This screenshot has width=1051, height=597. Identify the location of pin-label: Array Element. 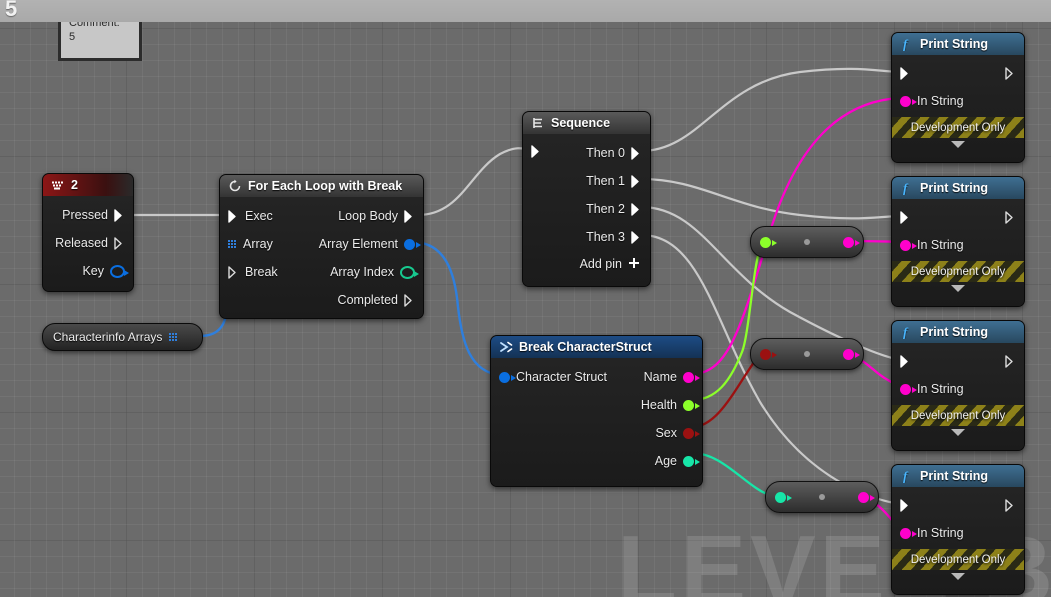
(358, 244).